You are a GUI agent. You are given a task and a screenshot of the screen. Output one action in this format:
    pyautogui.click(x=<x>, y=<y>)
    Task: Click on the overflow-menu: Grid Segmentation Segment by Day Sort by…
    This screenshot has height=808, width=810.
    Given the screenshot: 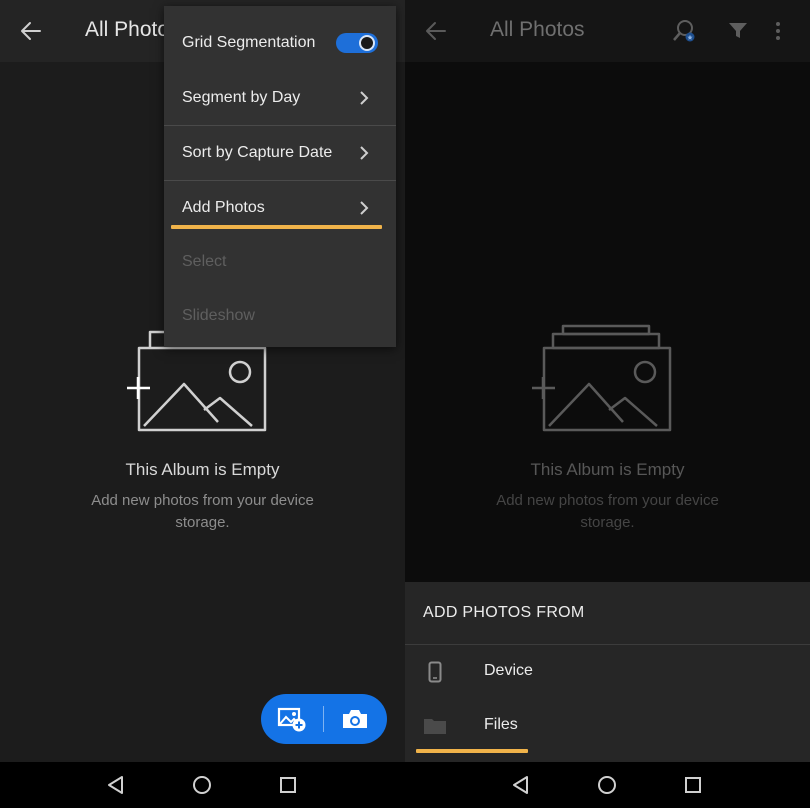 What is the action you would take?
    pyautogui.click(x=280, y=176)
    